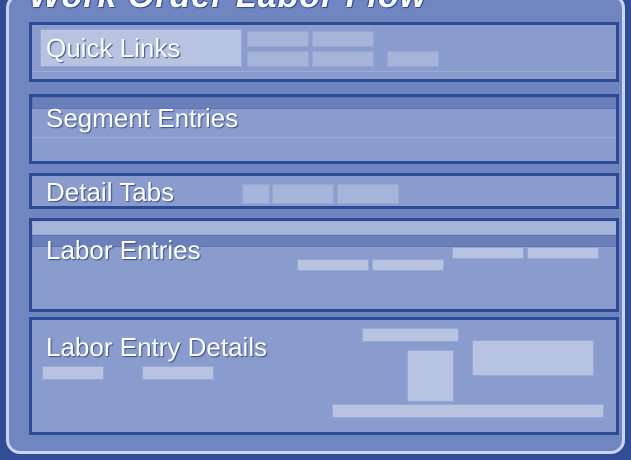  Describe the element at coordinates (142, 118) in the screenshot. I see `segment-entries-label: Segment Entries` at that location.